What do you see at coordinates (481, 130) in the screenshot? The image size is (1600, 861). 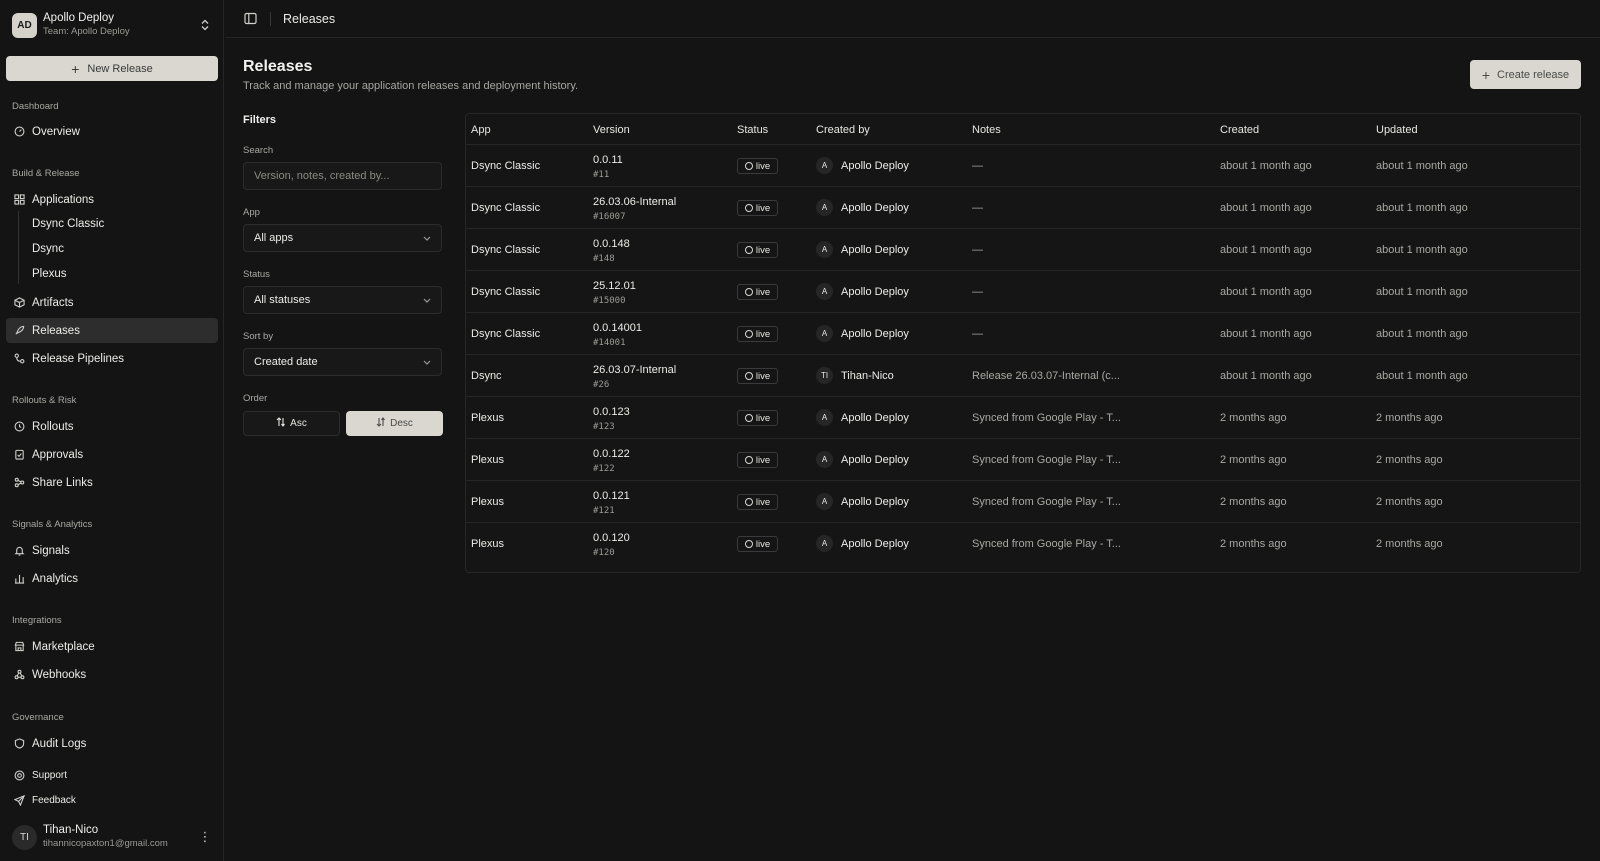 I see `column-header-app: App` at bounding box center [481, 130].